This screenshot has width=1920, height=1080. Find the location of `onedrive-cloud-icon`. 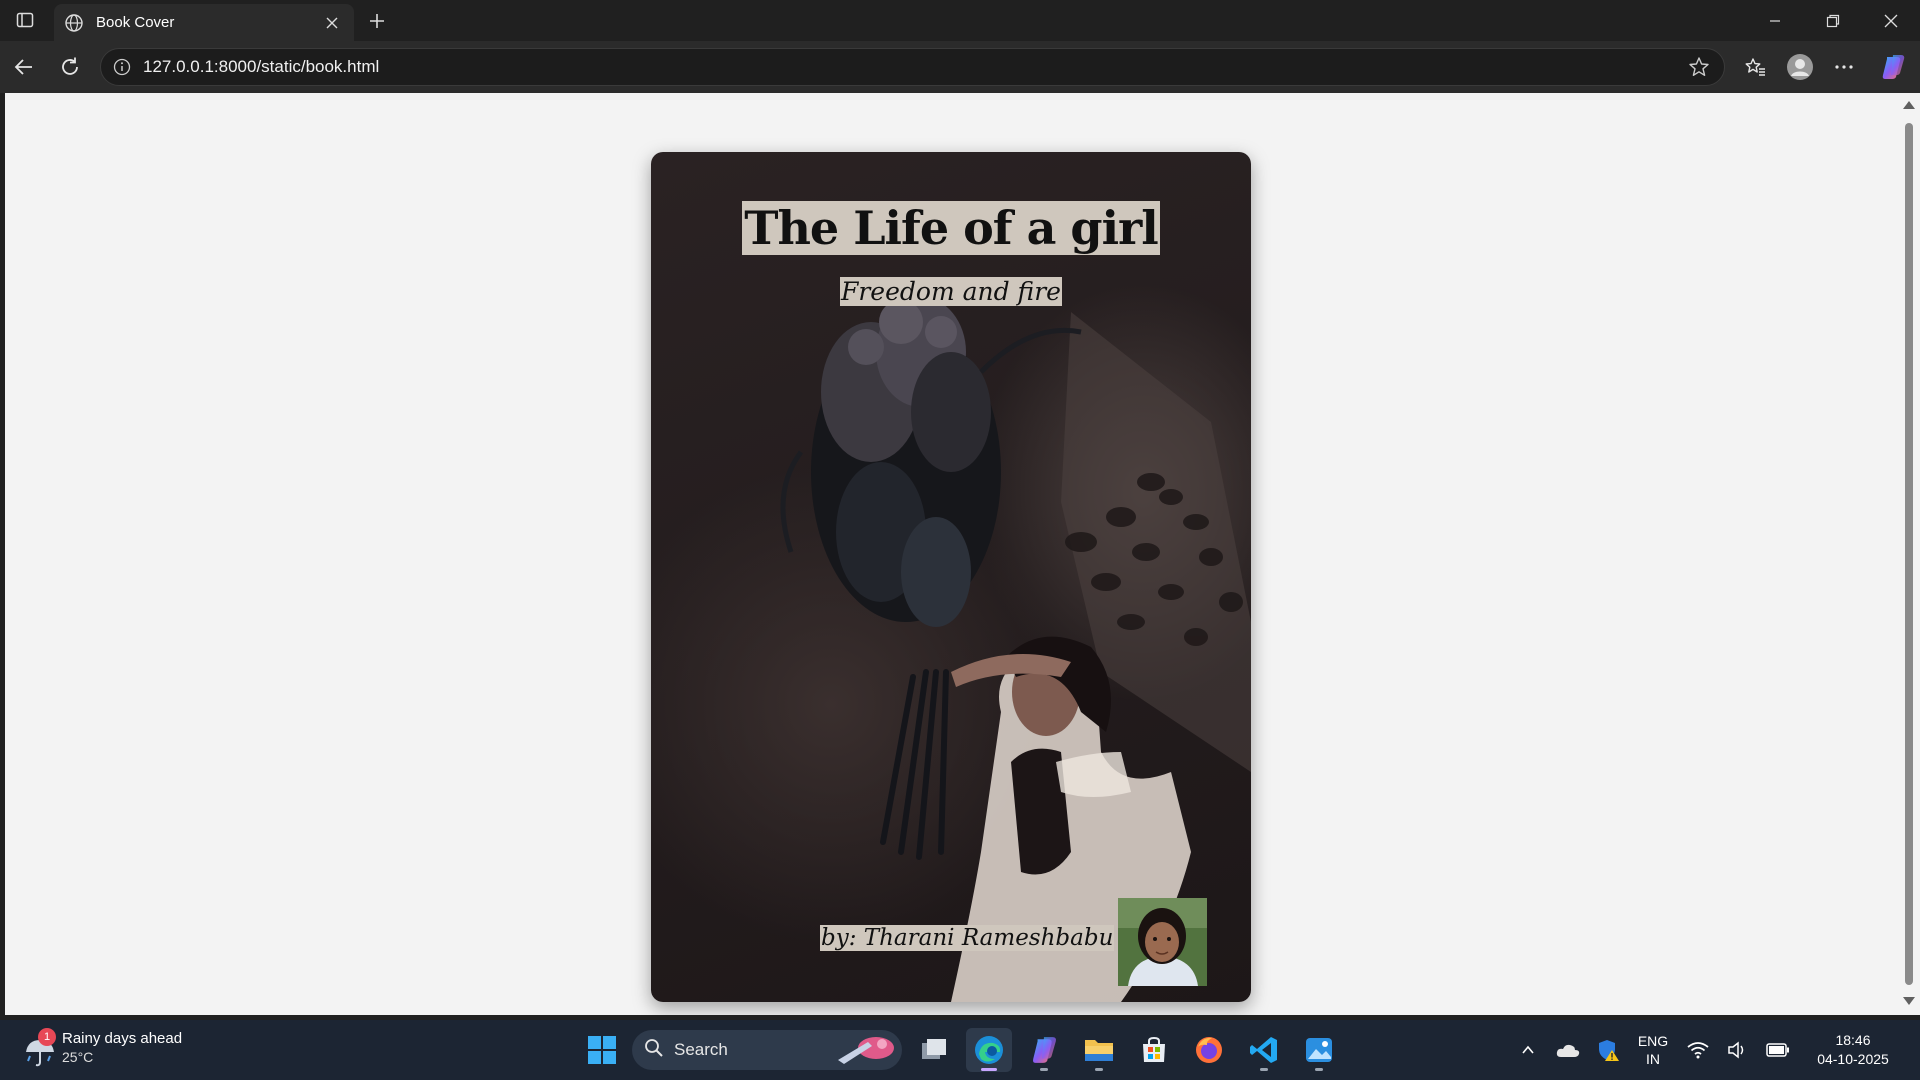

onedrive-cloud-icon is located at coordinates (1568, 1050).